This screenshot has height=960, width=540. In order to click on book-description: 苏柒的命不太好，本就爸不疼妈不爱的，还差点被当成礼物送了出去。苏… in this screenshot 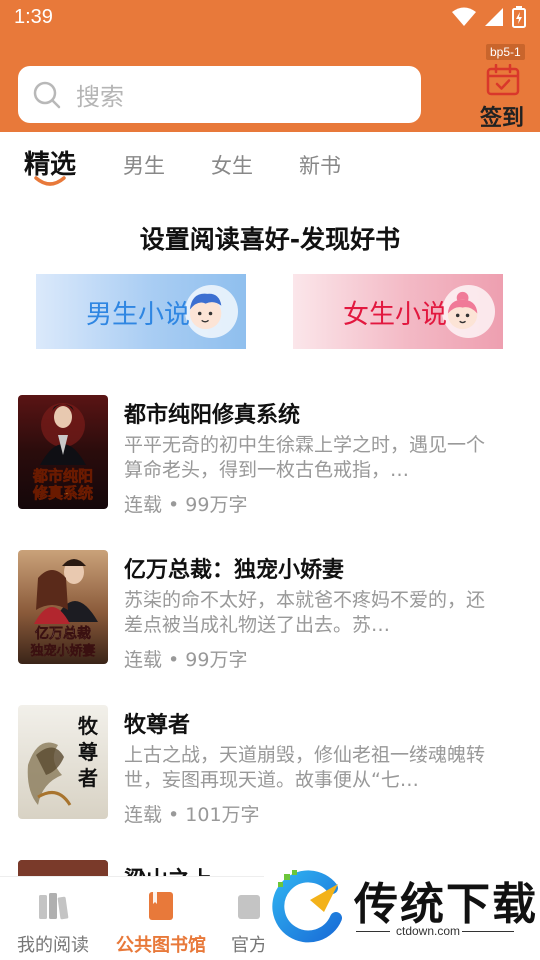, I will do `click(305, 612)`.